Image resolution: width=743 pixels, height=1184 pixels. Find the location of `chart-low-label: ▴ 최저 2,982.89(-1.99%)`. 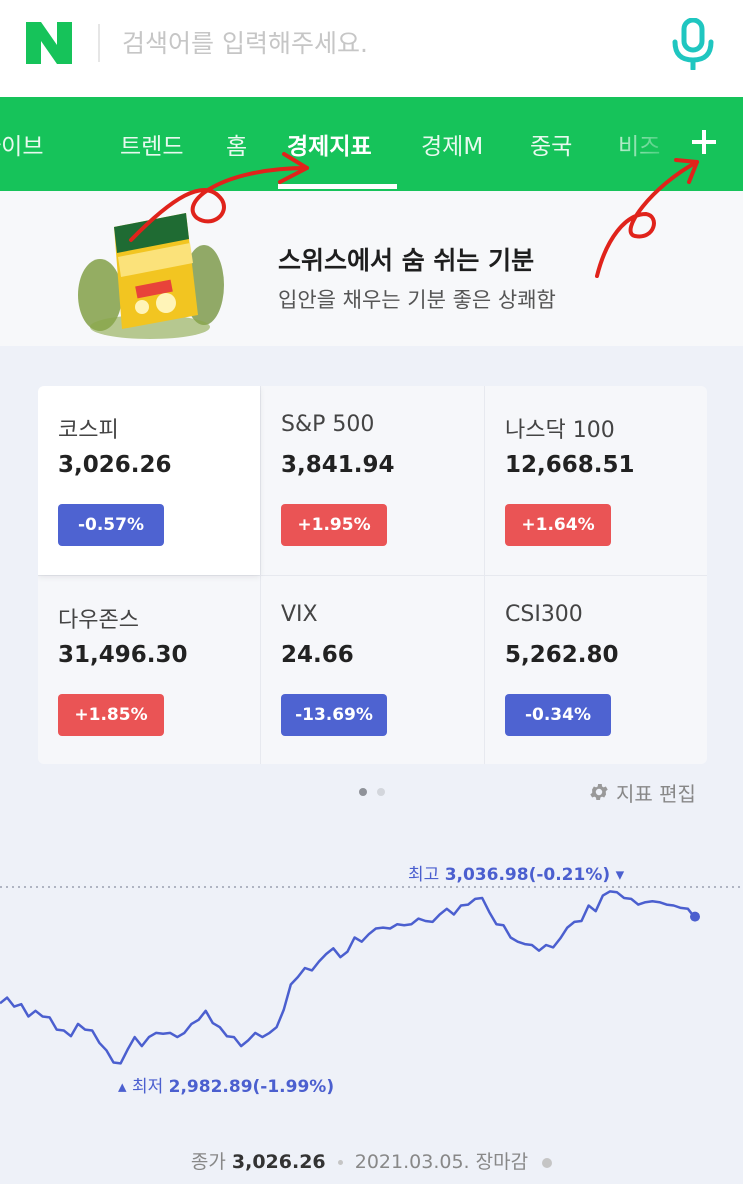

chart-low-label: ▴ 최저 2,982.89(-1.99%) is located at coordinates (226, 1084).